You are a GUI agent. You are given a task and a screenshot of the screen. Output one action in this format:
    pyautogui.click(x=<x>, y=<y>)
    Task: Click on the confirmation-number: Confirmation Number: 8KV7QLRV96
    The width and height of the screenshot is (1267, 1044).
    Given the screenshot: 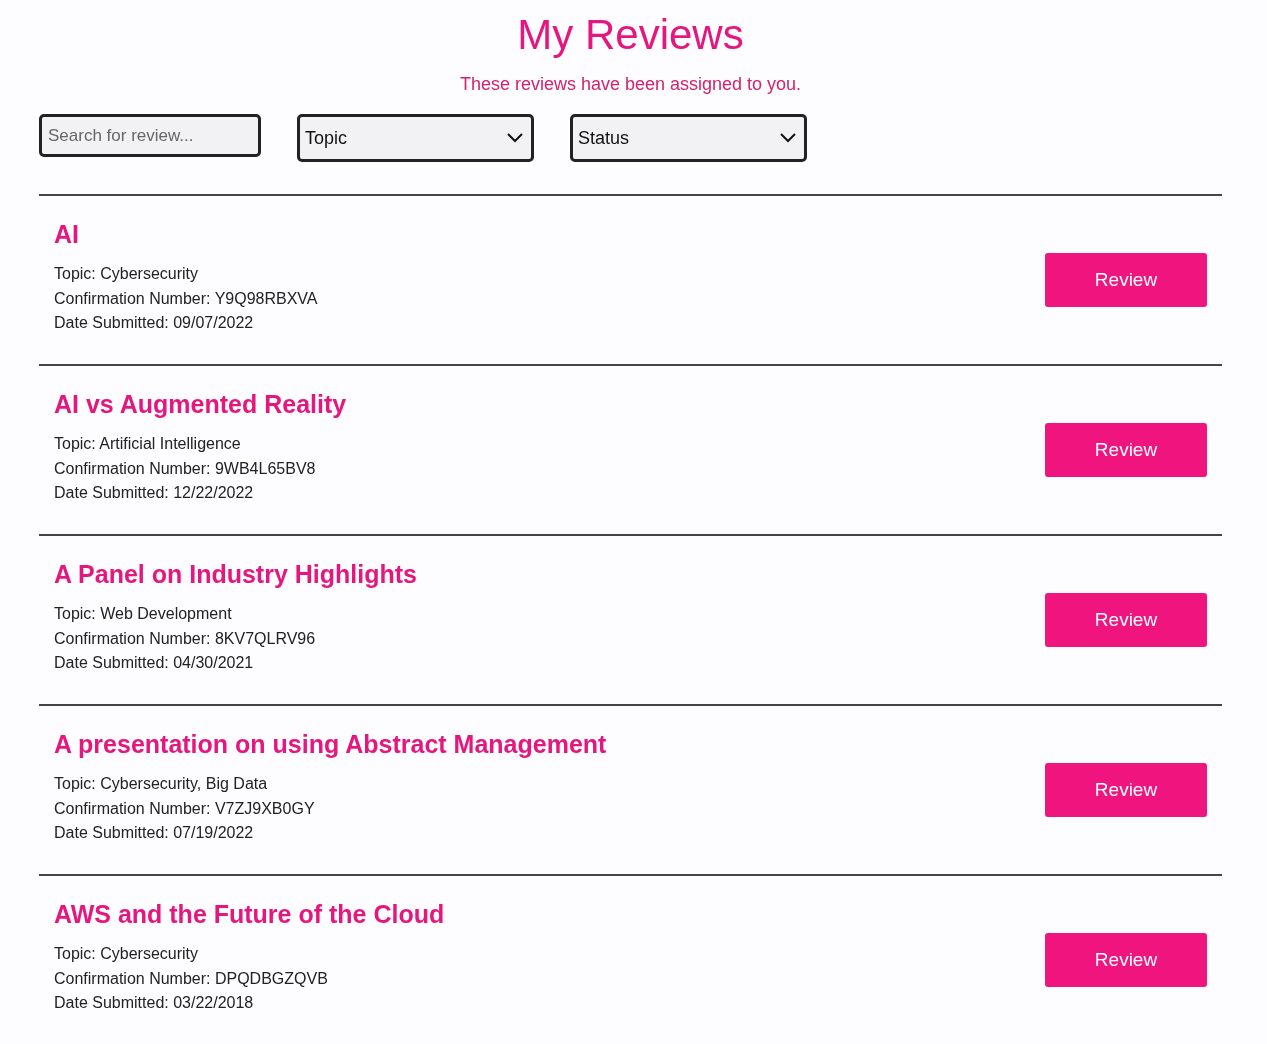 What is the action you would take?
    pyautogui.click(x=185, y=638)
    